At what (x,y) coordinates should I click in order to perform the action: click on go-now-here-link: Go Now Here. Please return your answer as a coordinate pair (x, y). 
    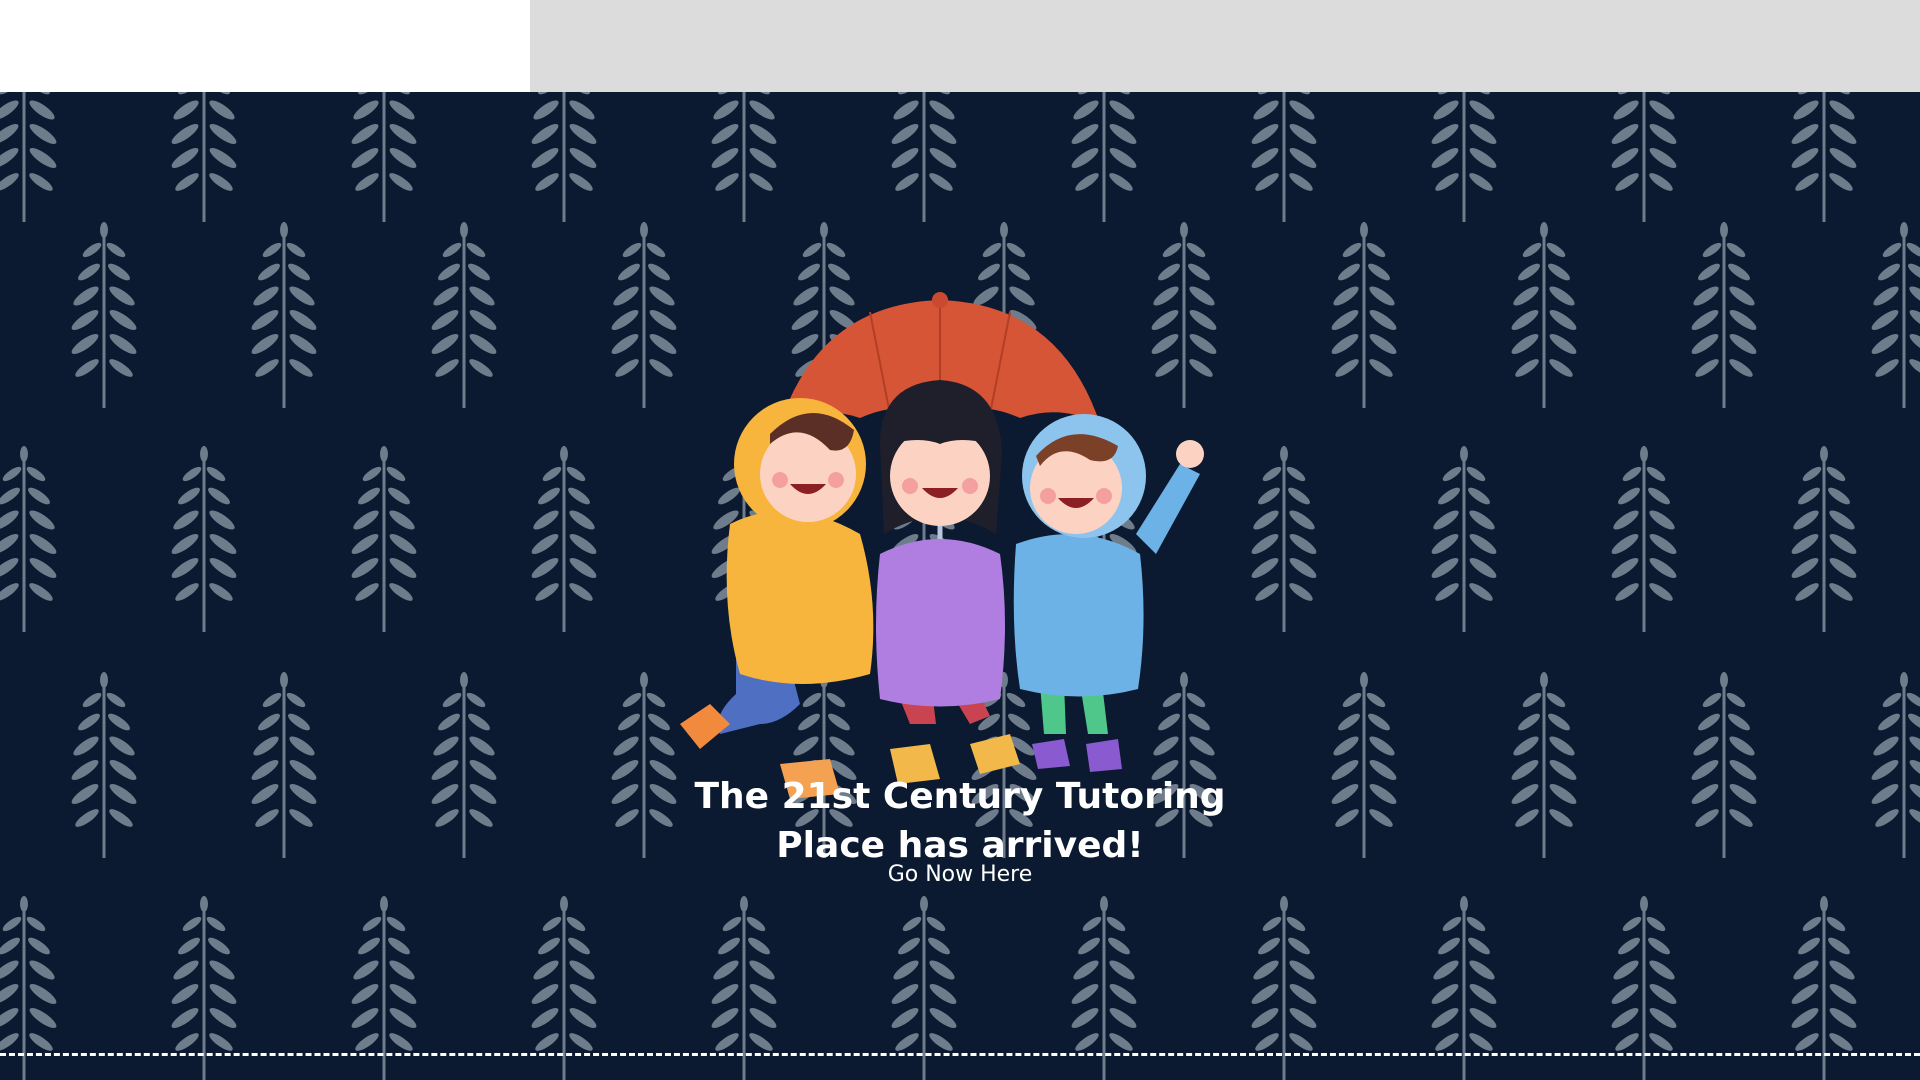
    Looking at the image, I should click on (960, 875).